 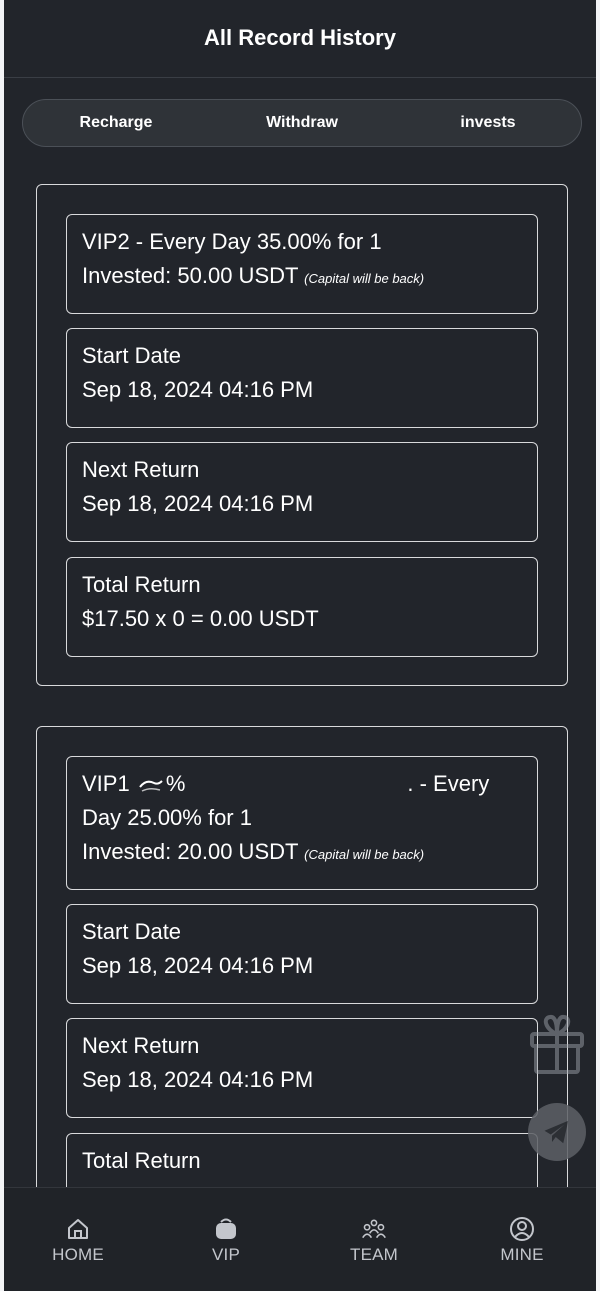 I want to click on telegram-icon, so click(x=556, y=1132).